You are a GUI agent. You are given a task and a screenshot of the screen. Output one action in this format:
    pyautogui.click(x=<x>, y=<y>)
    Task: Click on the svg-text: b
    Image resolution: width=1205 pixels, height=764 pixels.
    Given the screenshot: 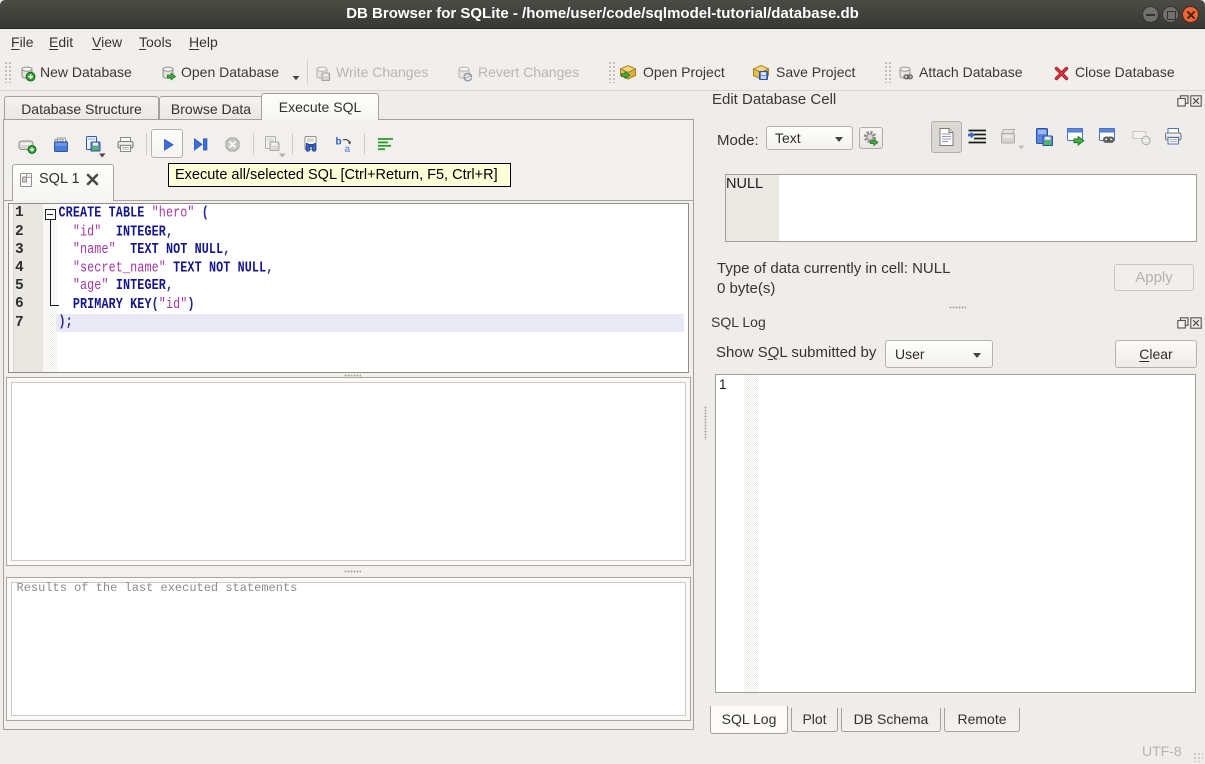 What is the action you would take?
    pyautogui.click(x=339, y=142)
    